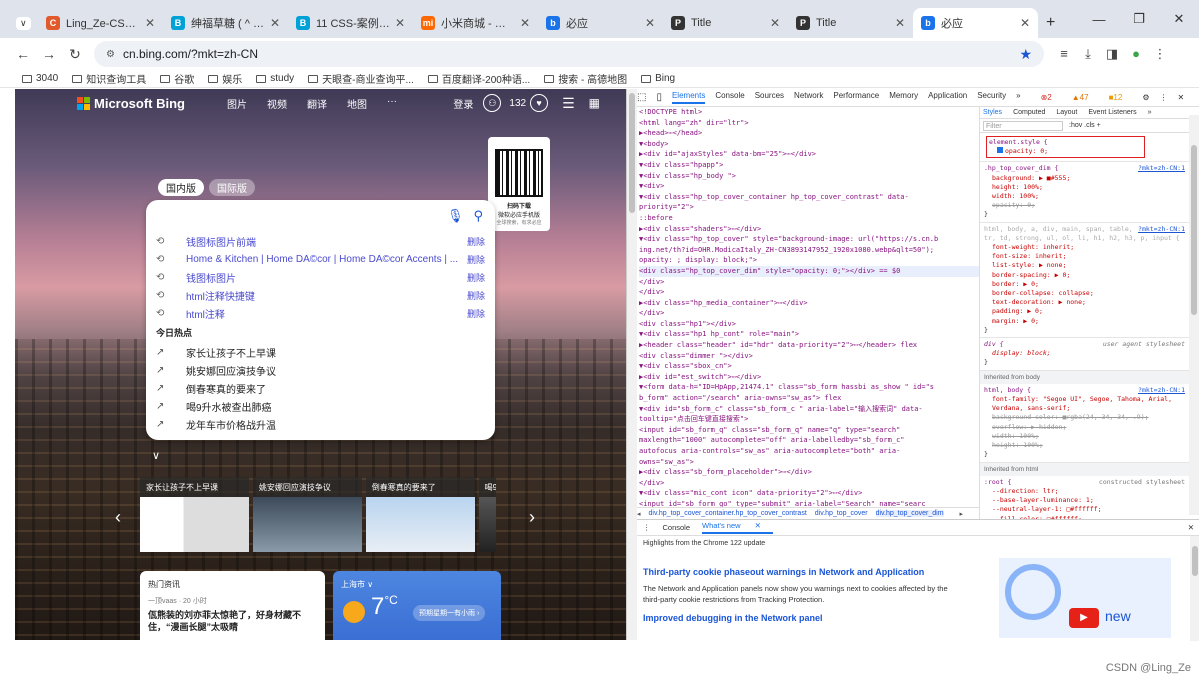  What do you see at coordinates (1084, 265) in the screenshot?
I see `css-property: list-style: ▶ none;` at bounding box center [1084, 265].